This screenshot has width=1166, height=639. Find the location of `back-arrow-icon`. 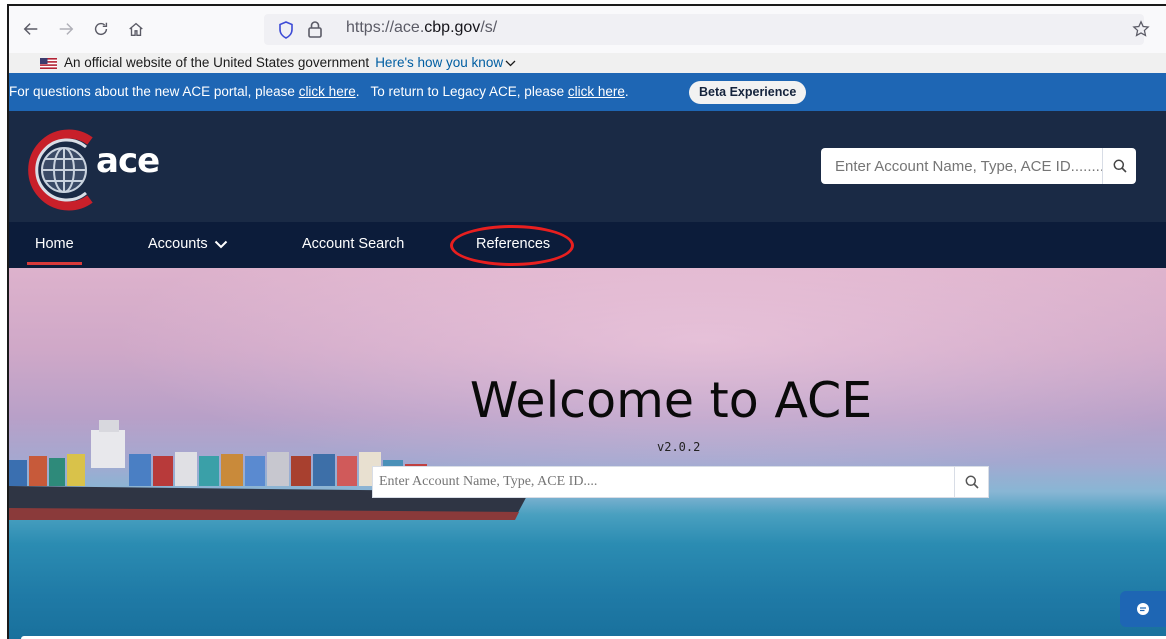

back-arrow-icon is located at coordinates (31, 29).